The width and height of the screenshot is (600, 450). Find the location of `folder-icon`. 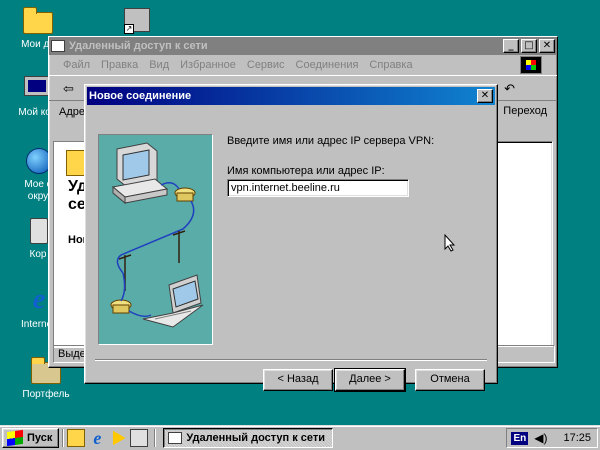

folder-icon is located at coordinates (38, 20).